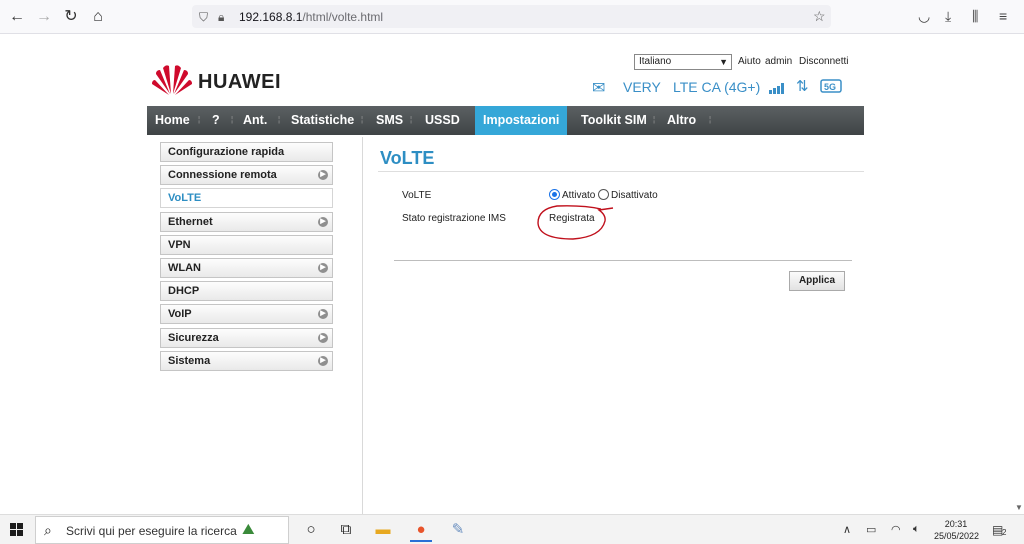  I want to click on sidebar-item-label: Ethernet, so click(190, 221).